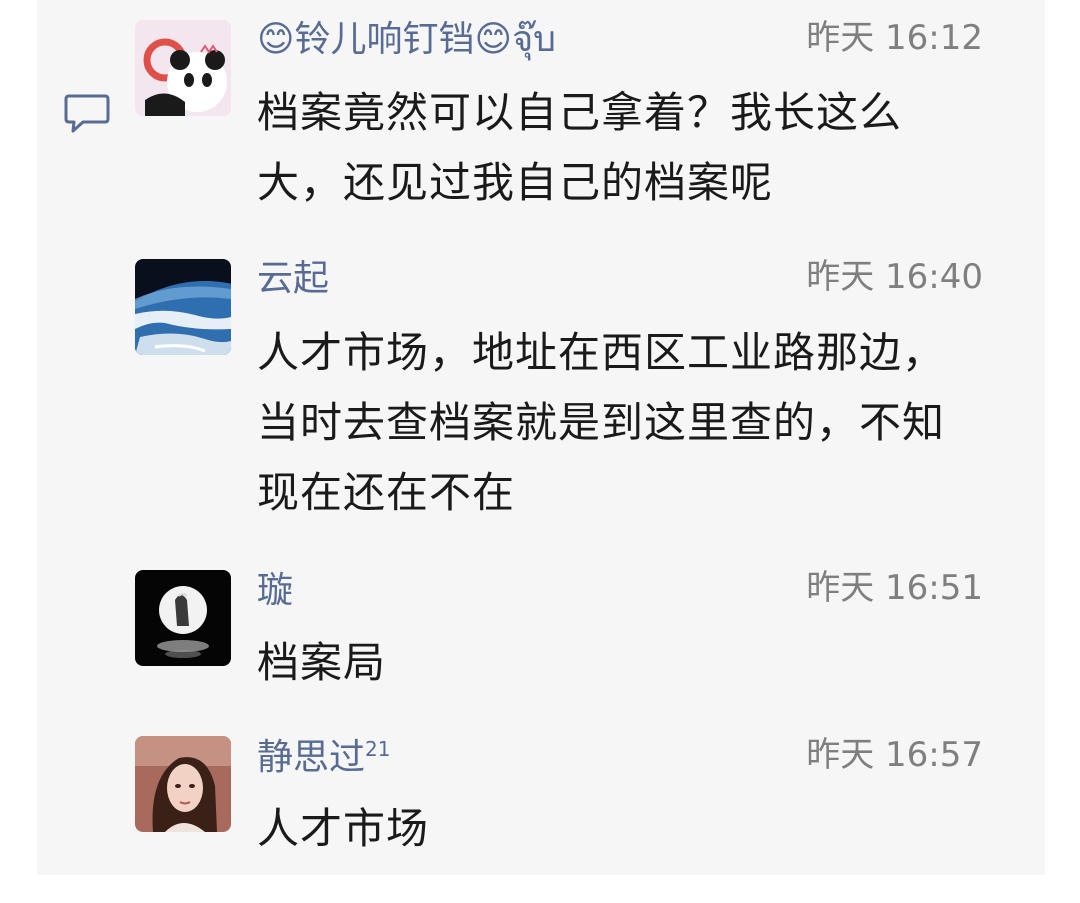 Image resolution: width=1080 pixels, height=903 pixels. I want to click on user-name-suffix: จุ๊บ, so click(534, 39).